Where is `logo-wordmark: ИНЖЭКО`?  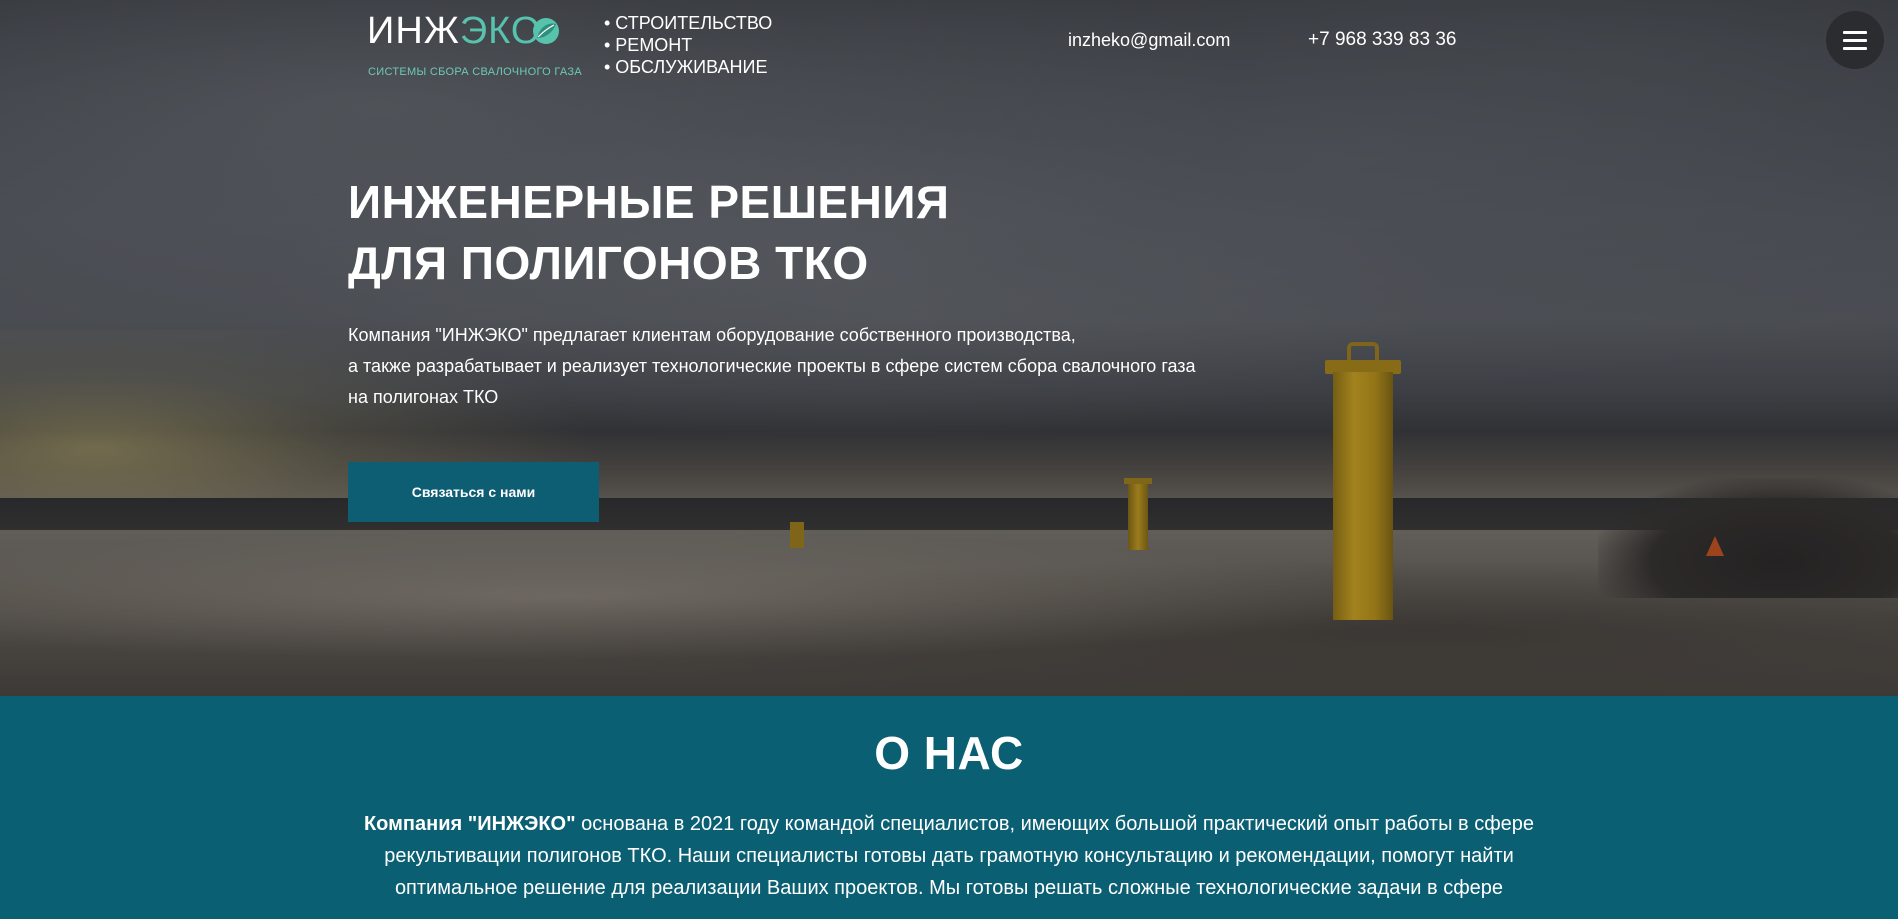
logo-wordmark: ИНЖЭКО is located at coordinates (454, 31).